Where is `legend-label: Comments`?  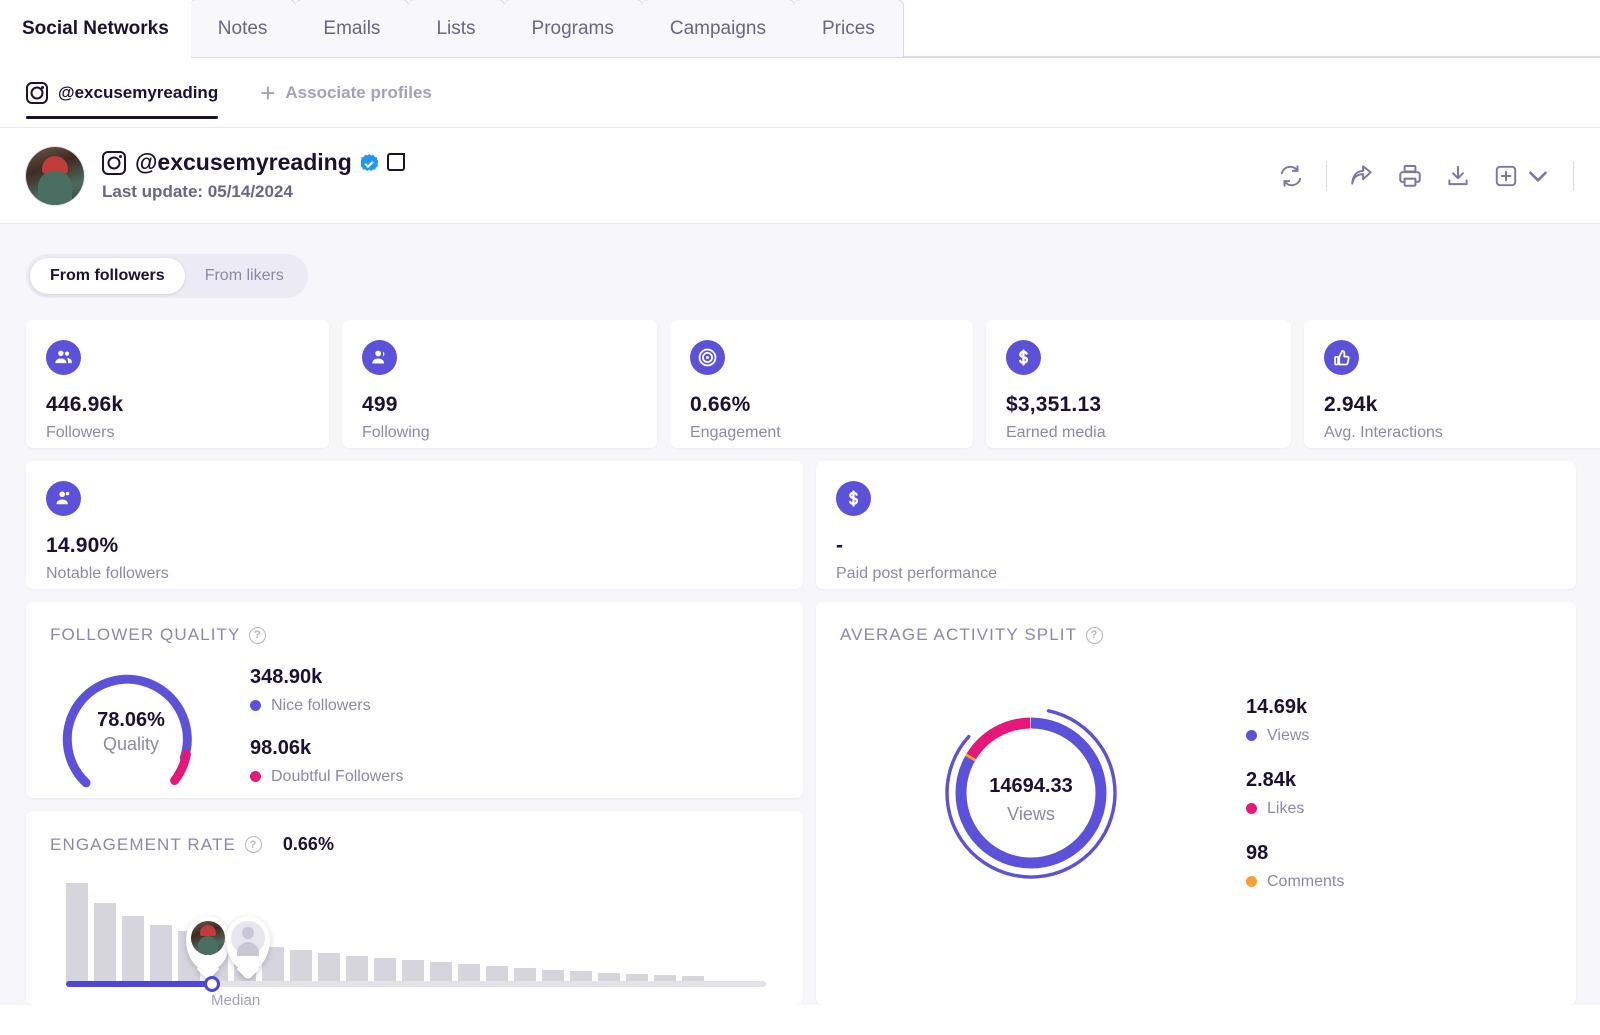 legend-label: Comments is located at coordinates (1306, 881).